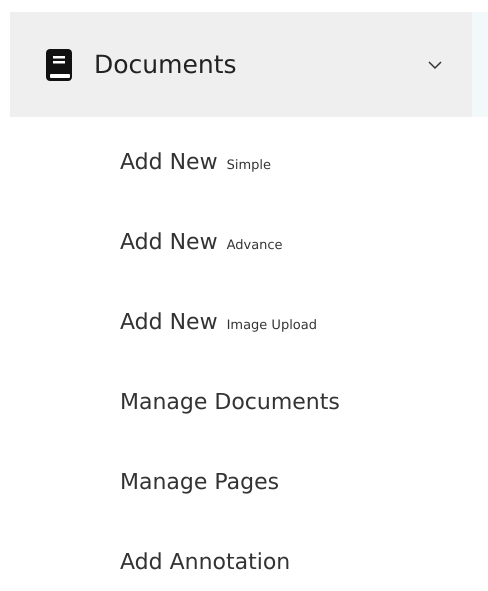 The height and width of the screenshot is (591, 488). Describe the element at coordinates (241, 483) in the screenshot. I see `menu-item: Manage Pages` at that location.